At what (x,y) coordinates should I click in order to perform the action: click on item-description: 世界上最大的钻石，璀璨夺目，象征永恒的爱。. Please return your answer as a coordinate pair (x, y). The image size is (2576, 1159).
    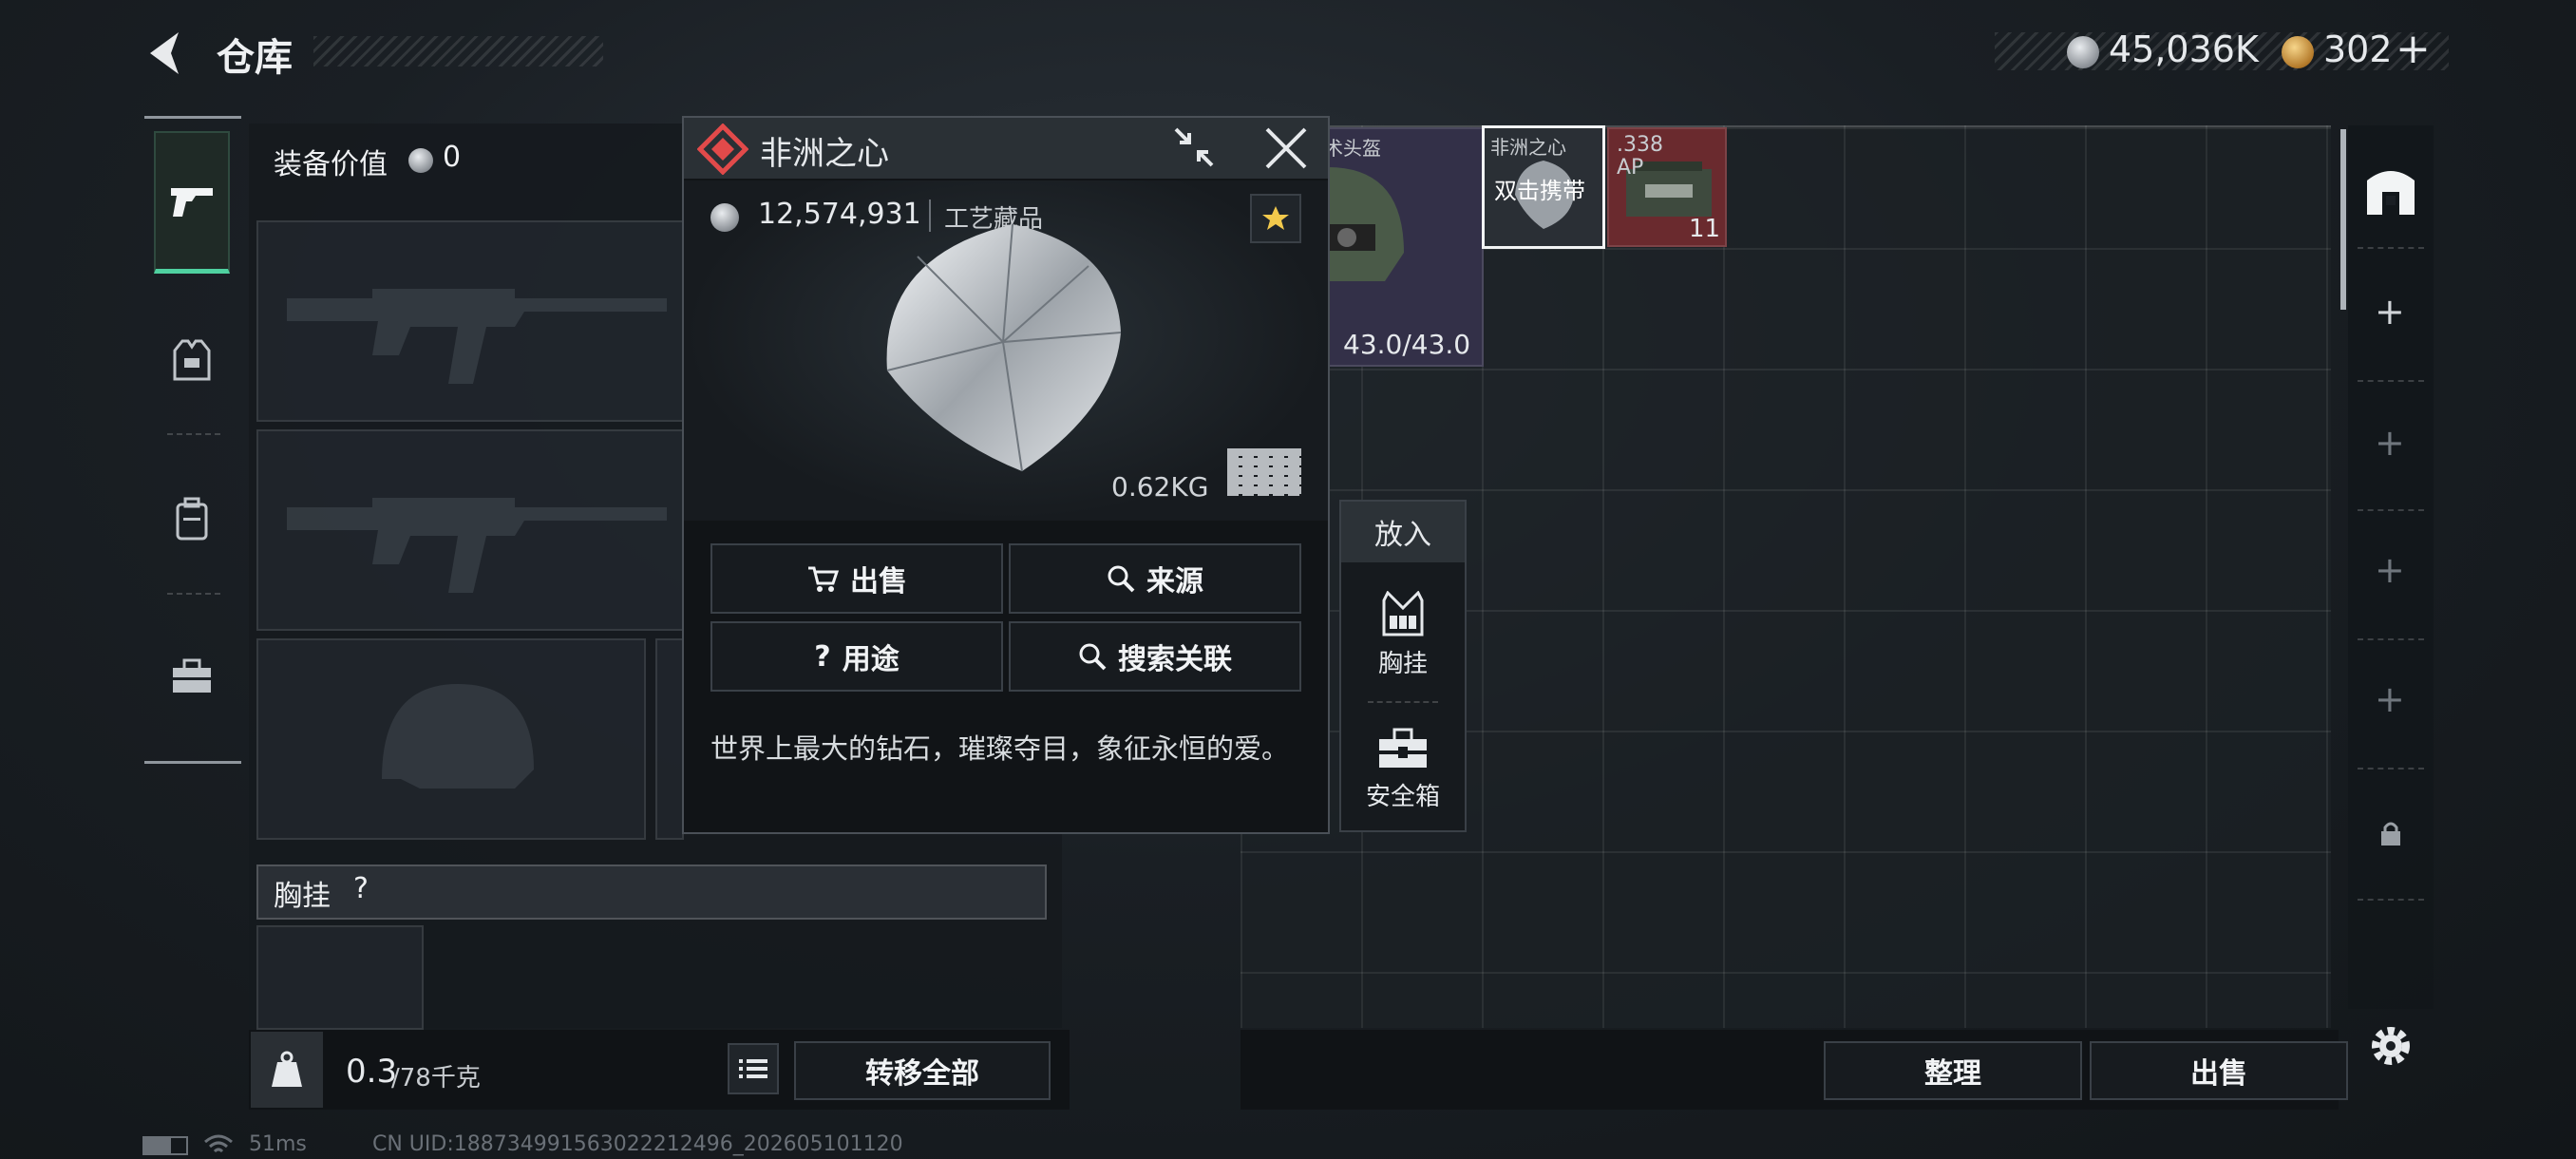
    Looking at the image, I should click on (1000, 748).